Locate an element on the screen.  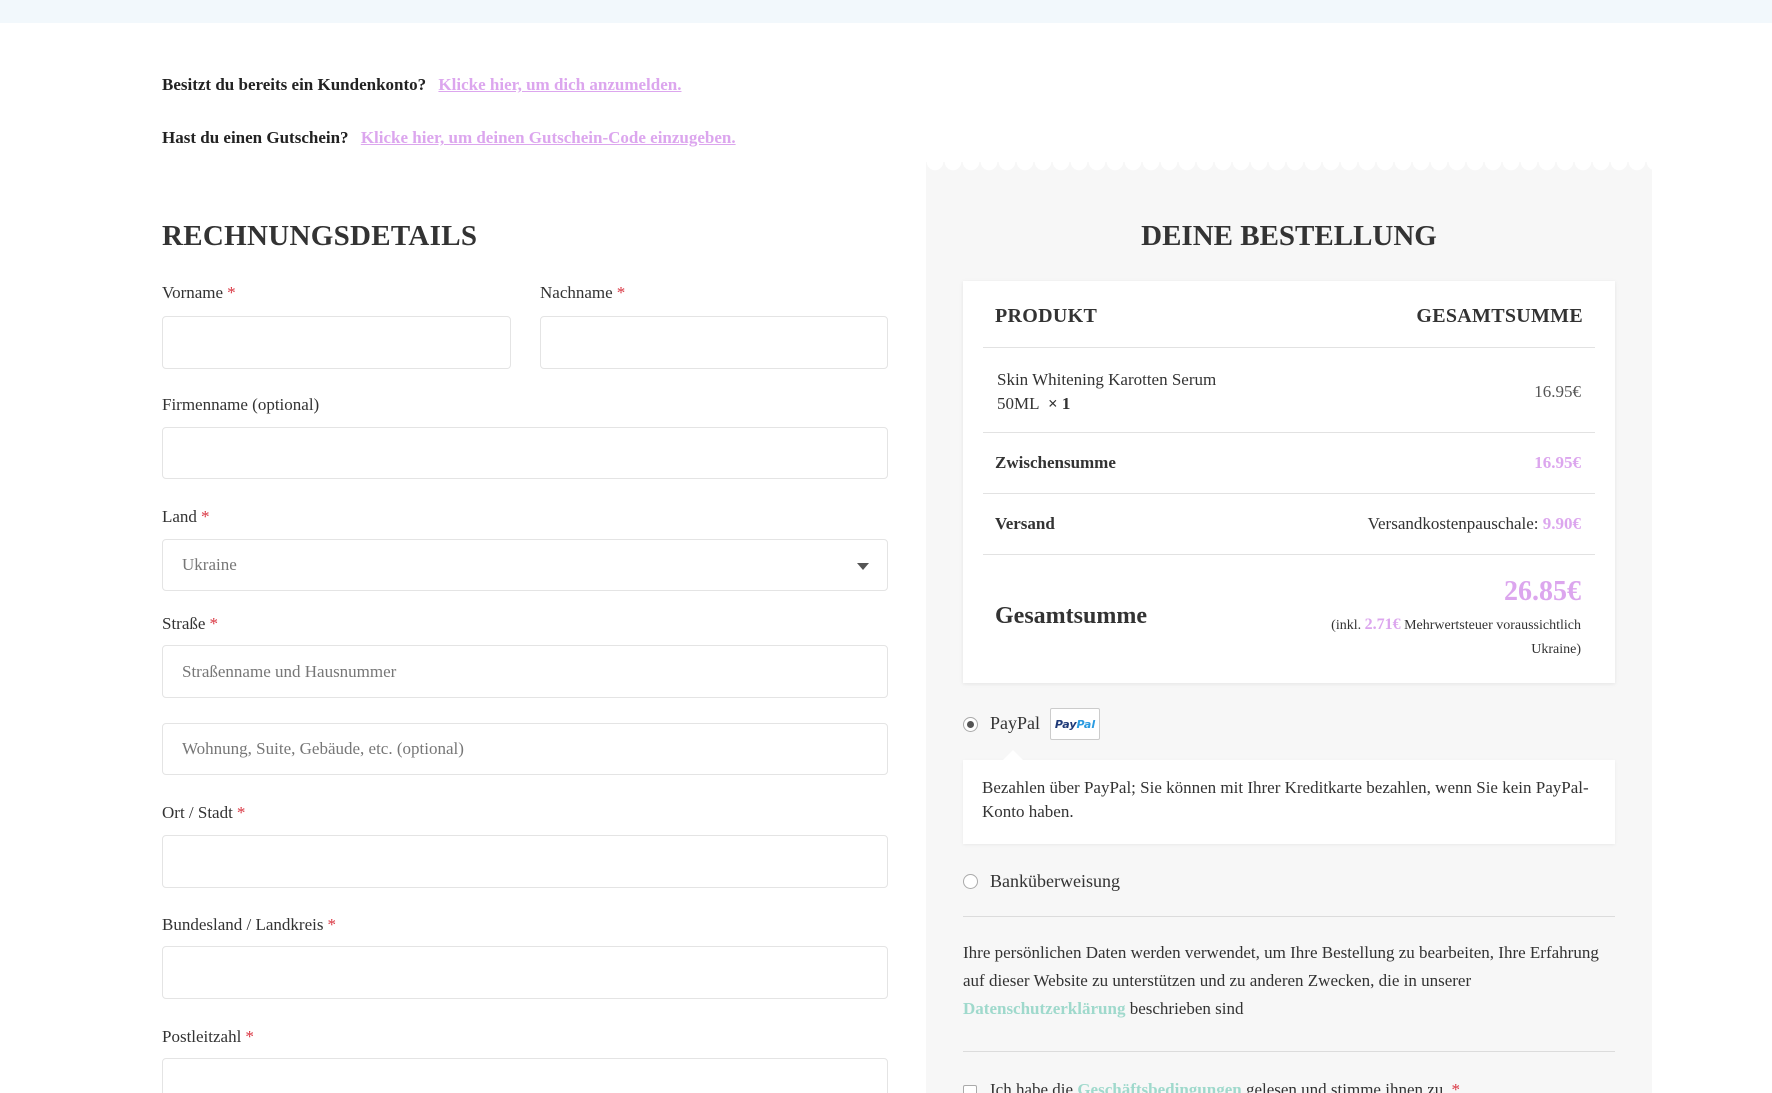
first-name-label: Vorname * is located at coordinates (199, 292).